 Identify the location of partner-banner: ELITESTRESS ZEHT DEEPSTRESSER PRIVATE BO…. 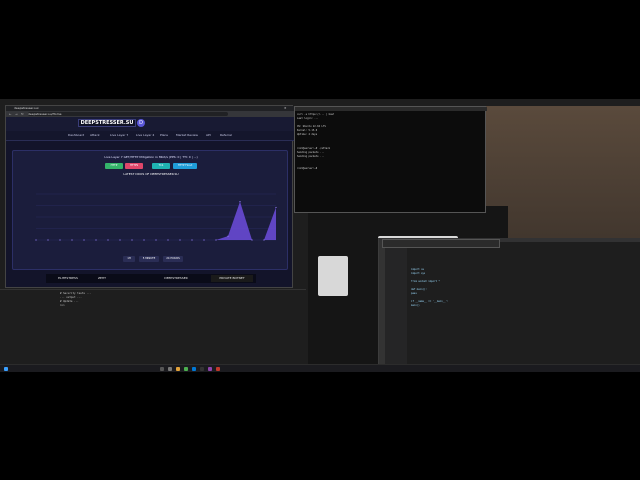
(151, 278).